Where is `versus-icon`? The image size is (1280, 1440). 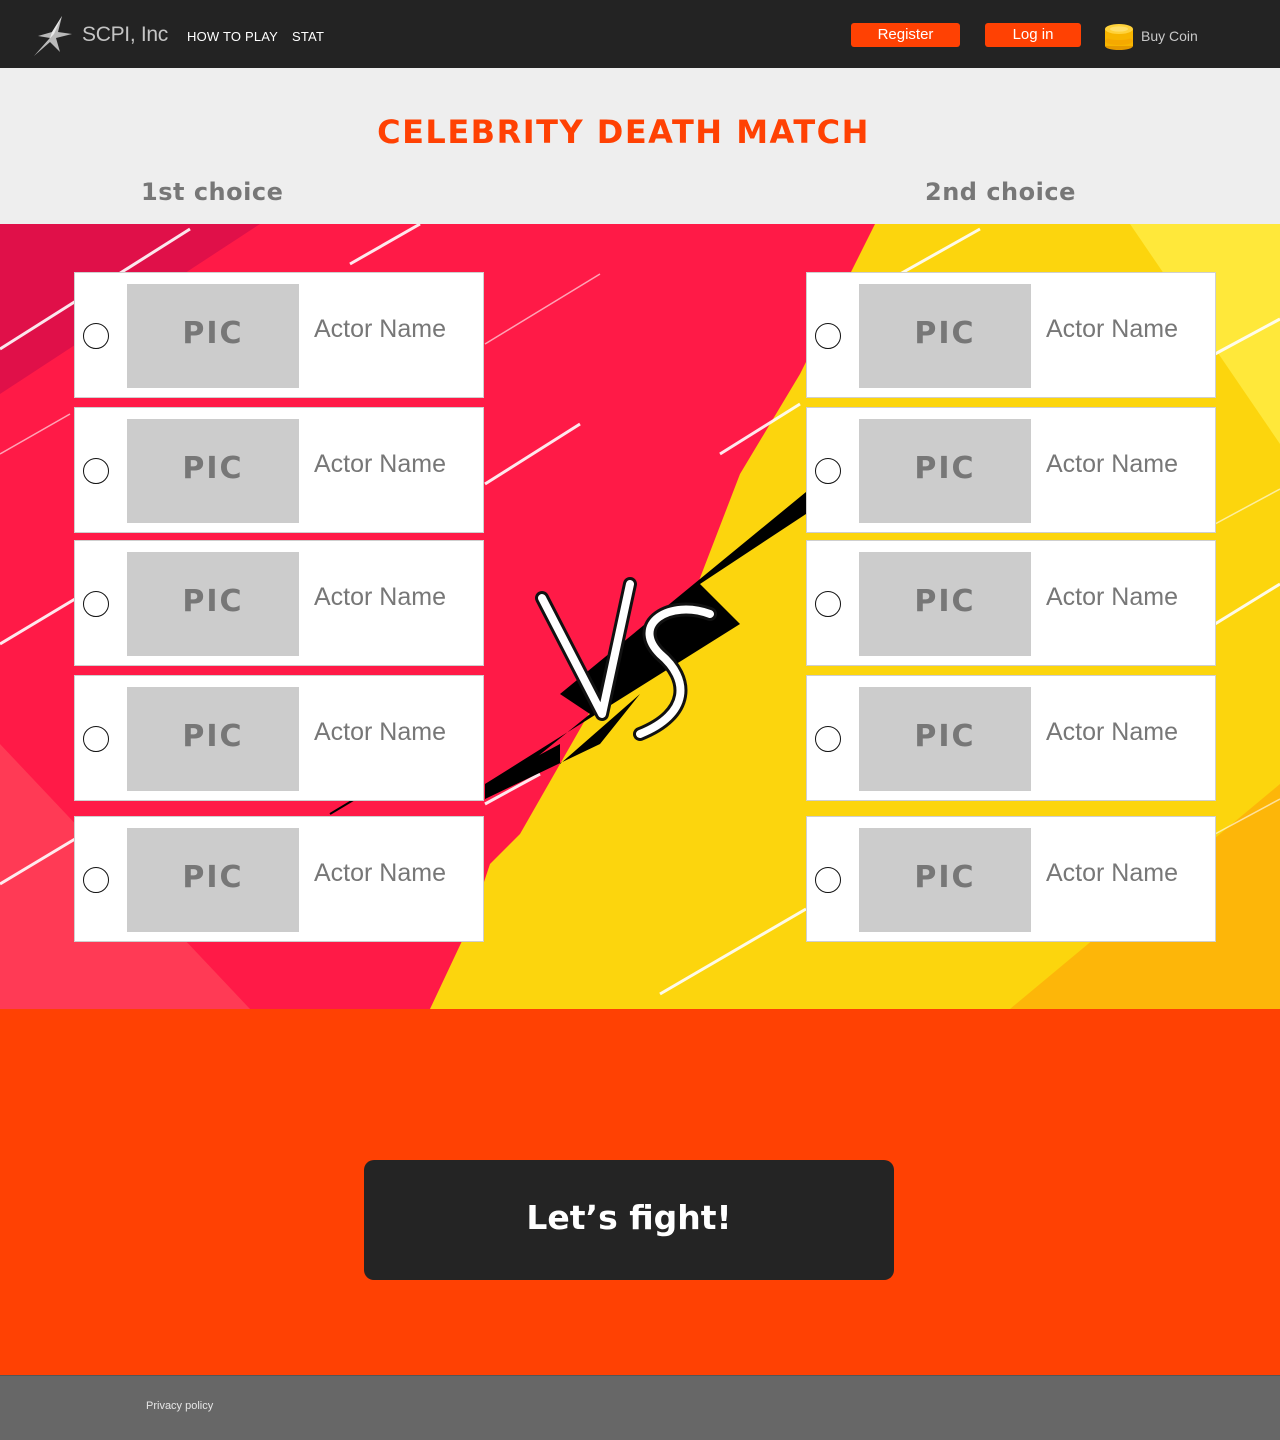
versus-icon is located at coordinates (626, 659).